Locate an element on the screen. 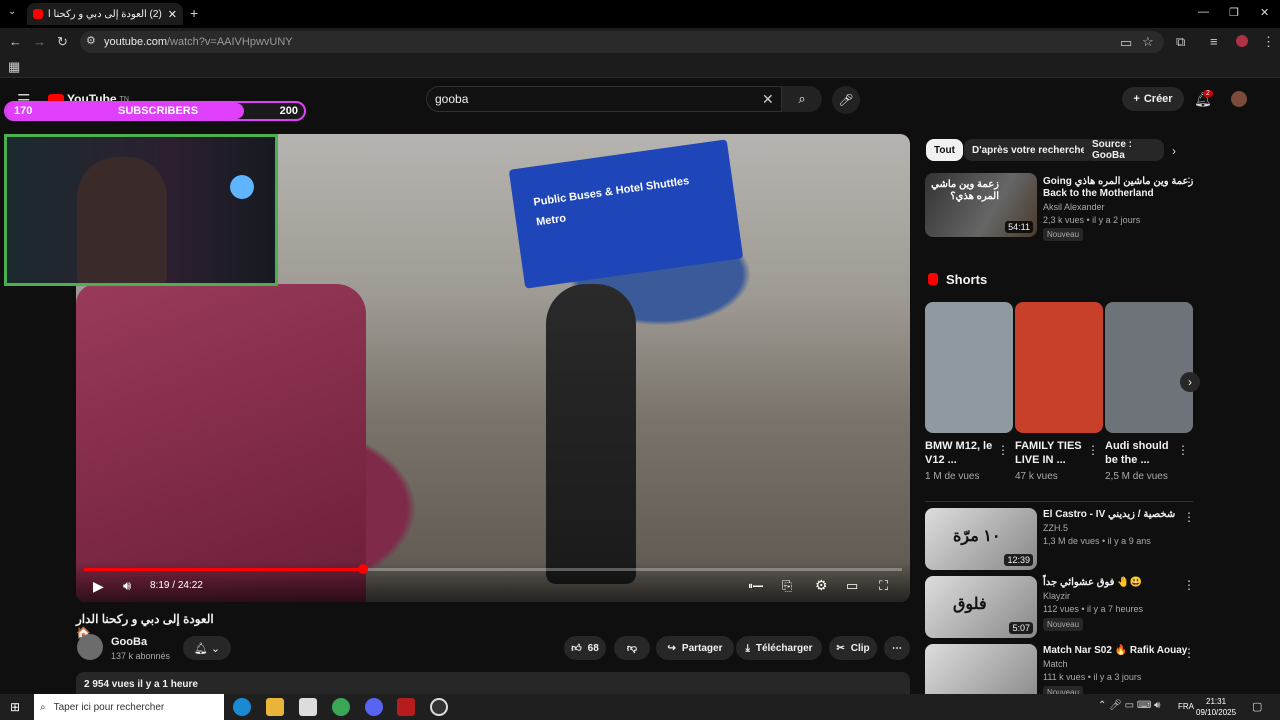 The width and height of the screenshot is (1280, 720). edge-icon is located at coordinates (242, 707).